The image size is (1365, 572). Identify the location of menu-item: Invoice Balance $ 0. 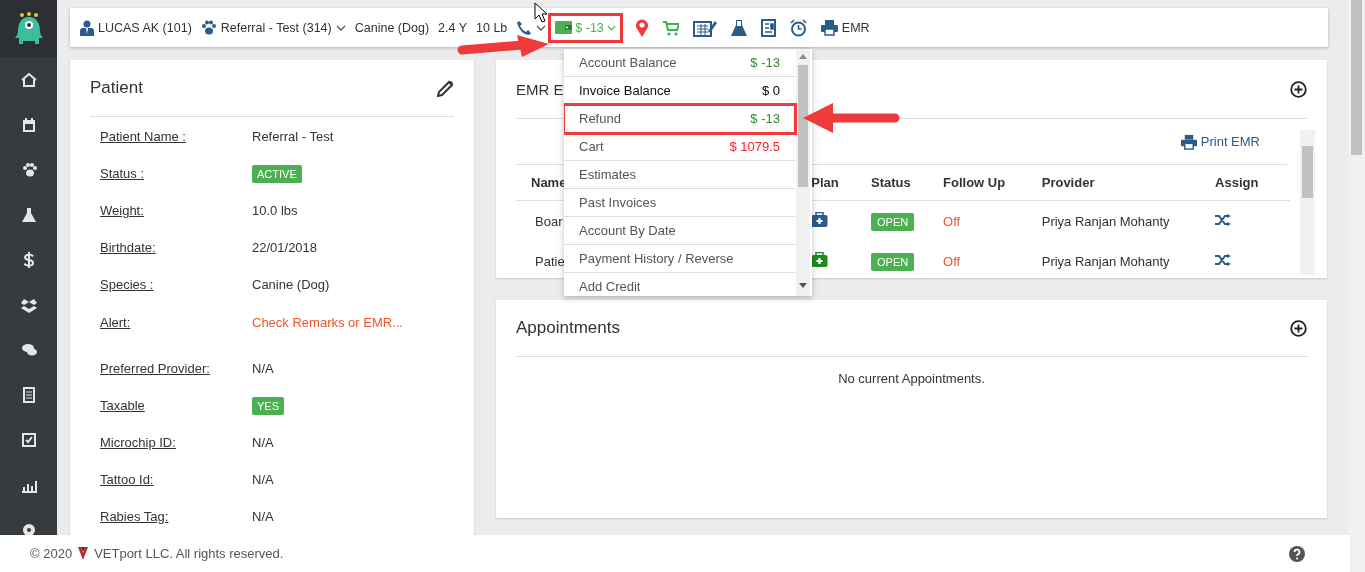
(679, 91).